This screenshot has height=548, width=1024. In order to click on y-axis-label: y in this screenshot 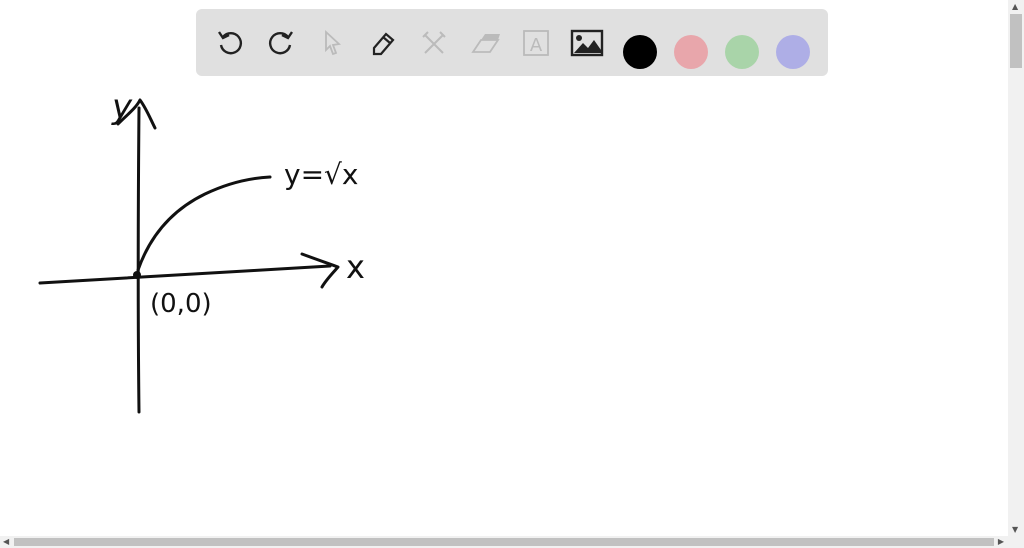, I will do `click(122, 107)`.